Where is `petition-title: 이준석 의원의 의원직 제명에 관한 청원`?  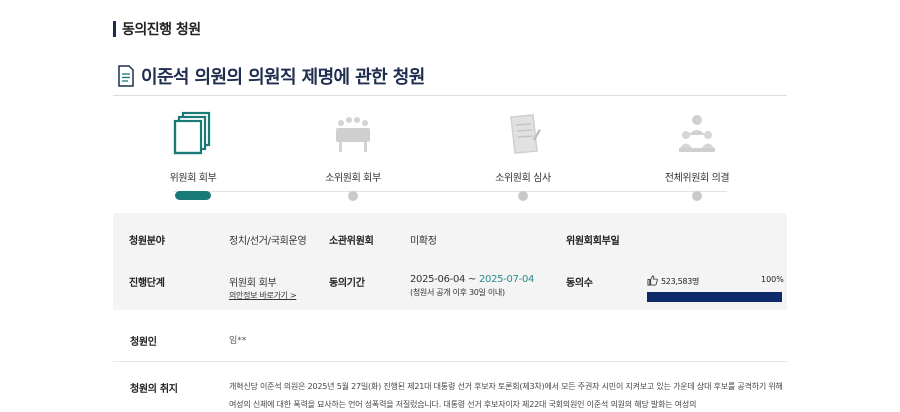 petition-title: 이준석 의원의 의원직 제명에 관한 청원 is located at coordinates (283, 77).